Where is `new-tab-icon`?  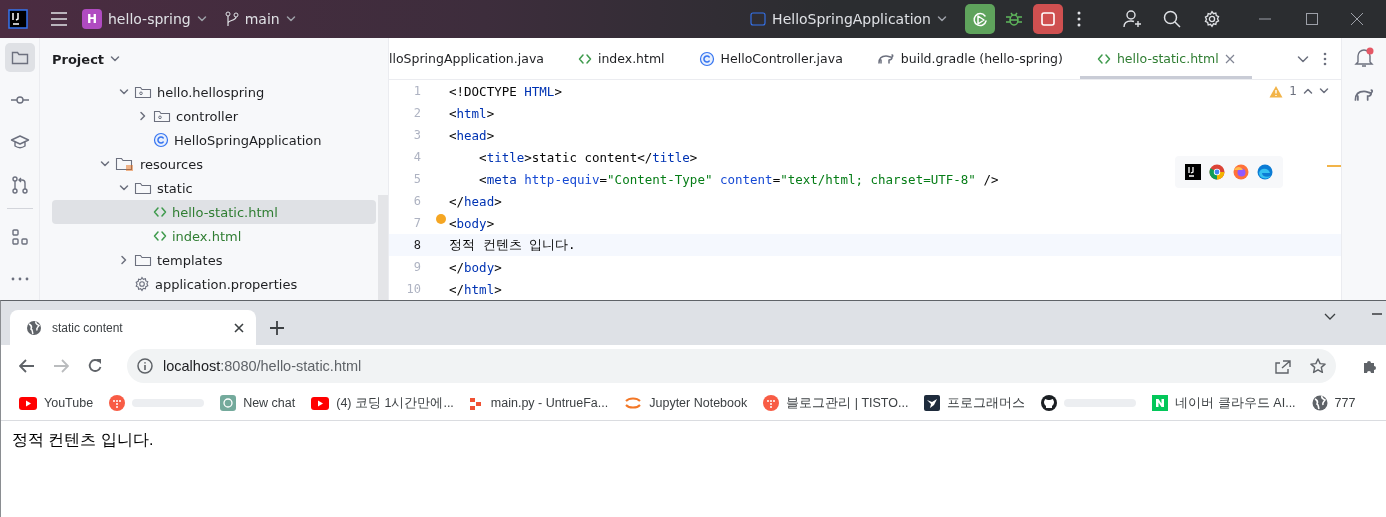
new-tab-icon is located at coordinates (277, 328).